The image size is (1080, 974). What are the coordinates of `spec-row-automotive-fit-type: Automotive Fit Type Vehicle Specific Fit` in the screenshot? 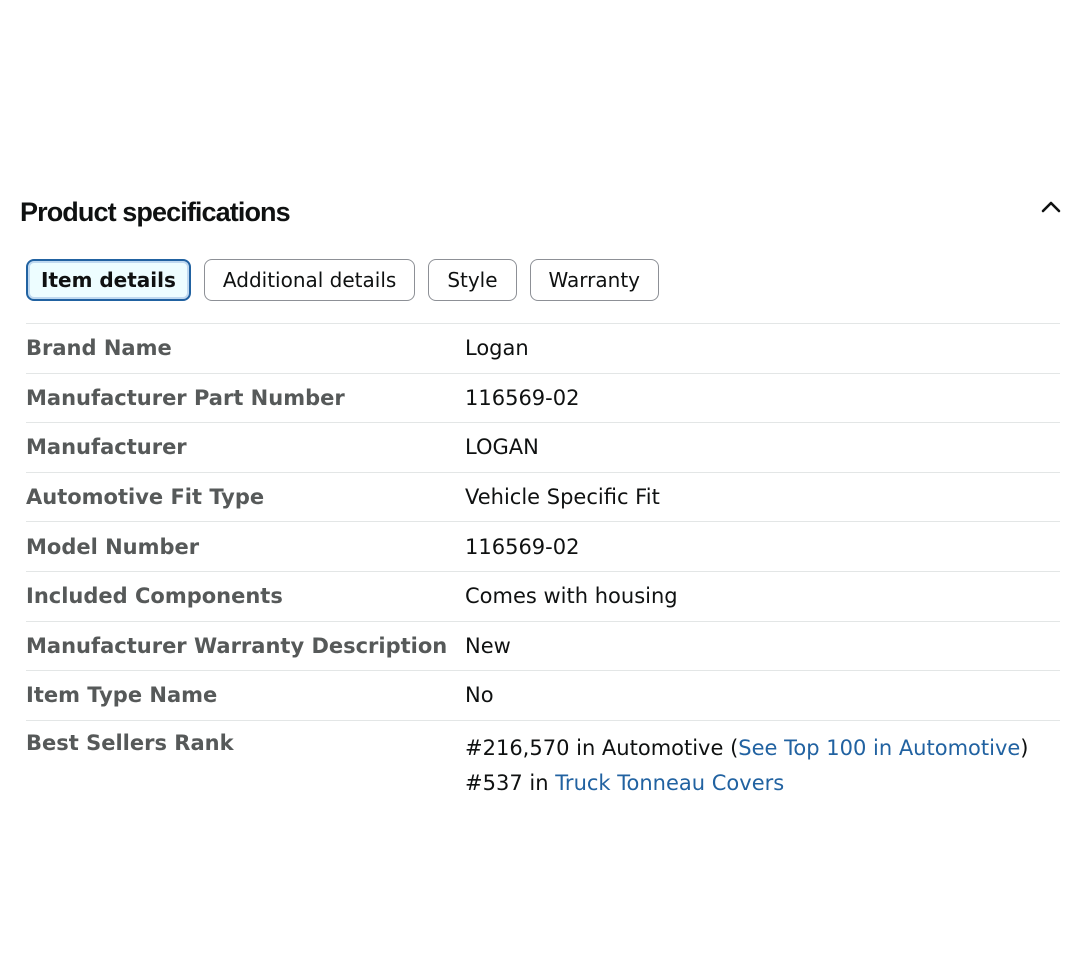 It's located at (543, 498).